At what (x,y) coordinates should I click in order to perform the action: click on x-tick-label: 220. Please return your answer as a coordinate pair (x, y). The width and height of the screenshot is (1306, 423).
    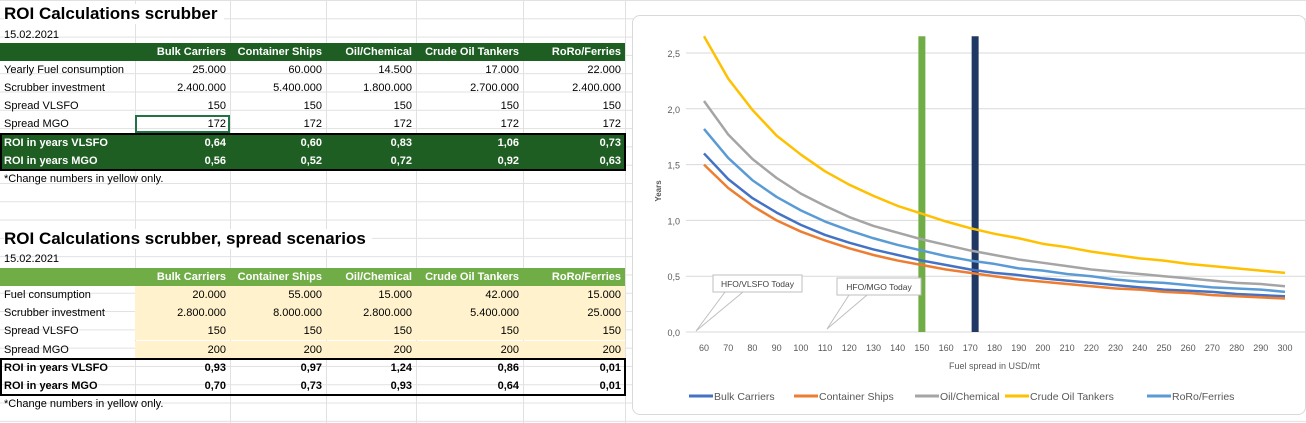
    Looking at the image, I should click on (1091, 348).